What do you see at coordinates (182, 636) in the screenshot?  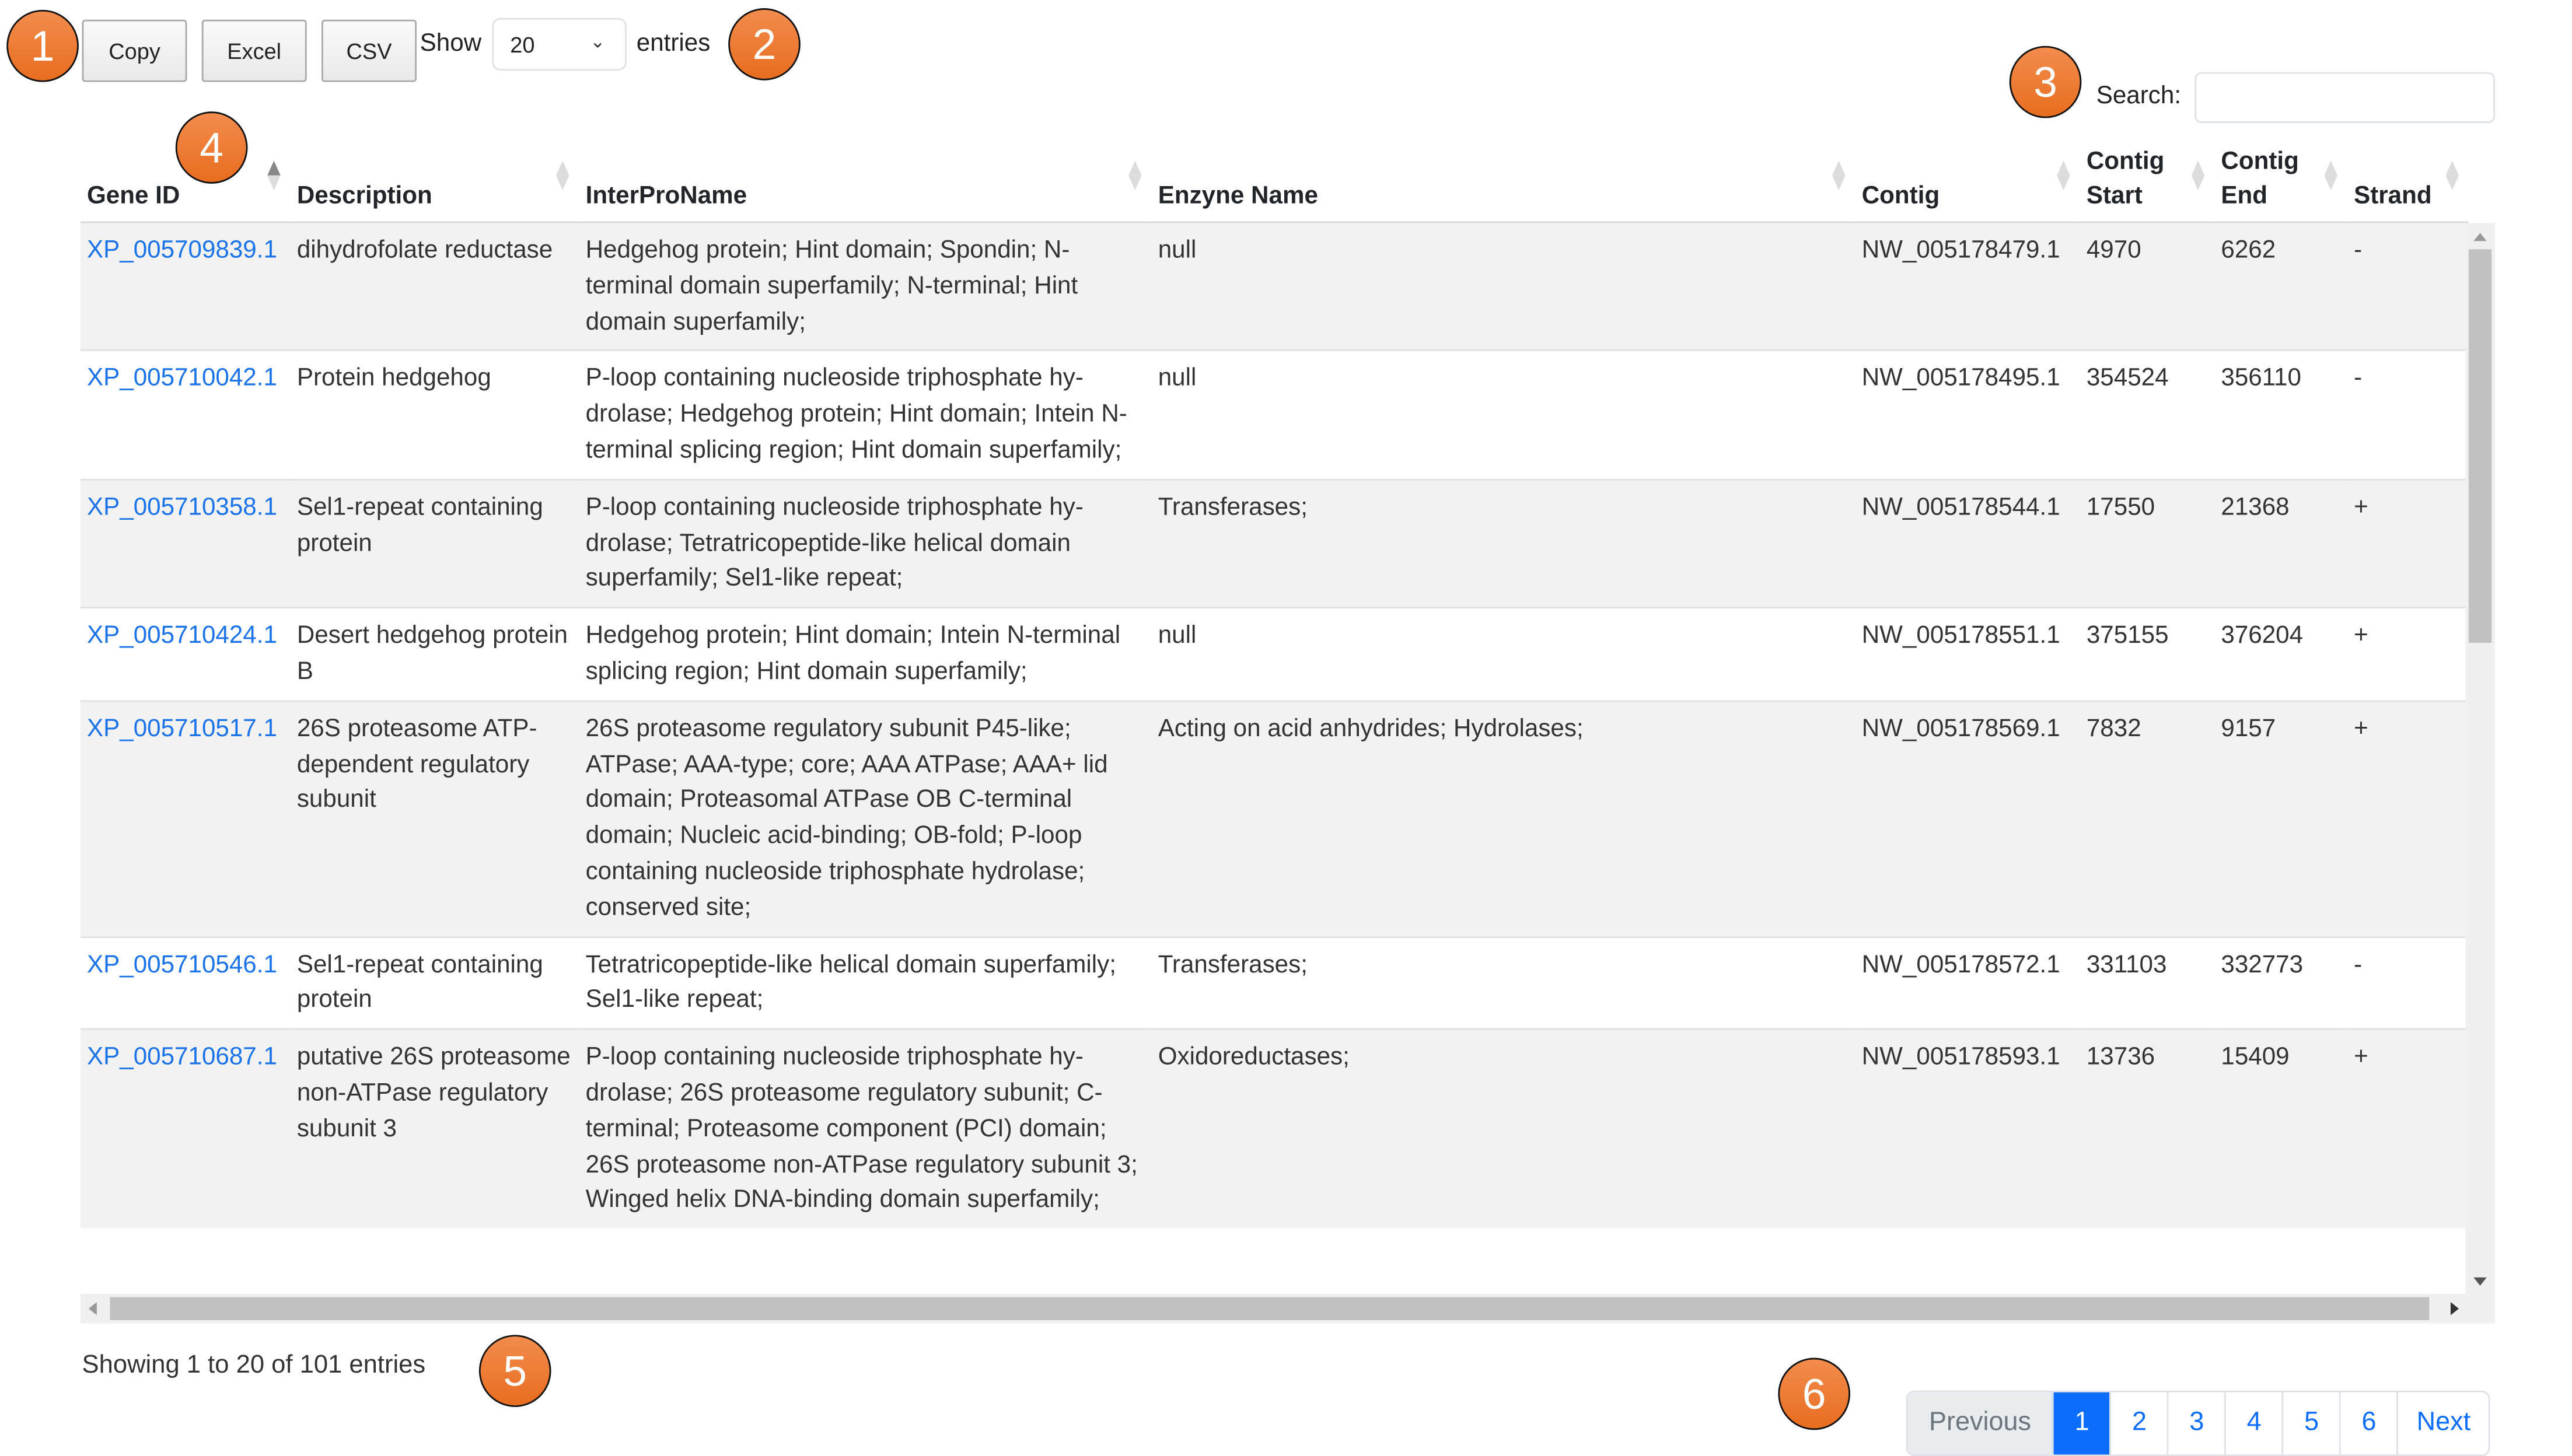 I see `gene-id-link: XP_005710424.1` at bounding box center [182, 636].